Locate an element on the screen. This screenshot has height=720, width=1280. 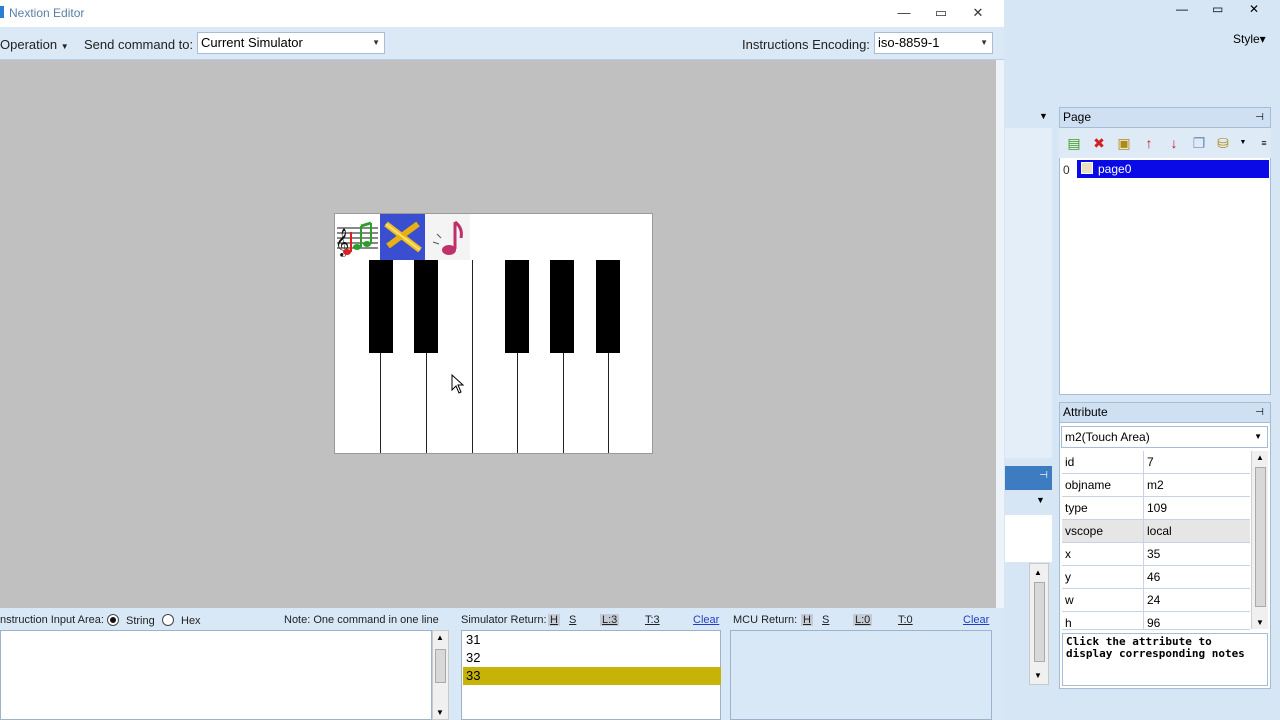
mcu-clear-link: Clear is located at coordinates (976, 620).